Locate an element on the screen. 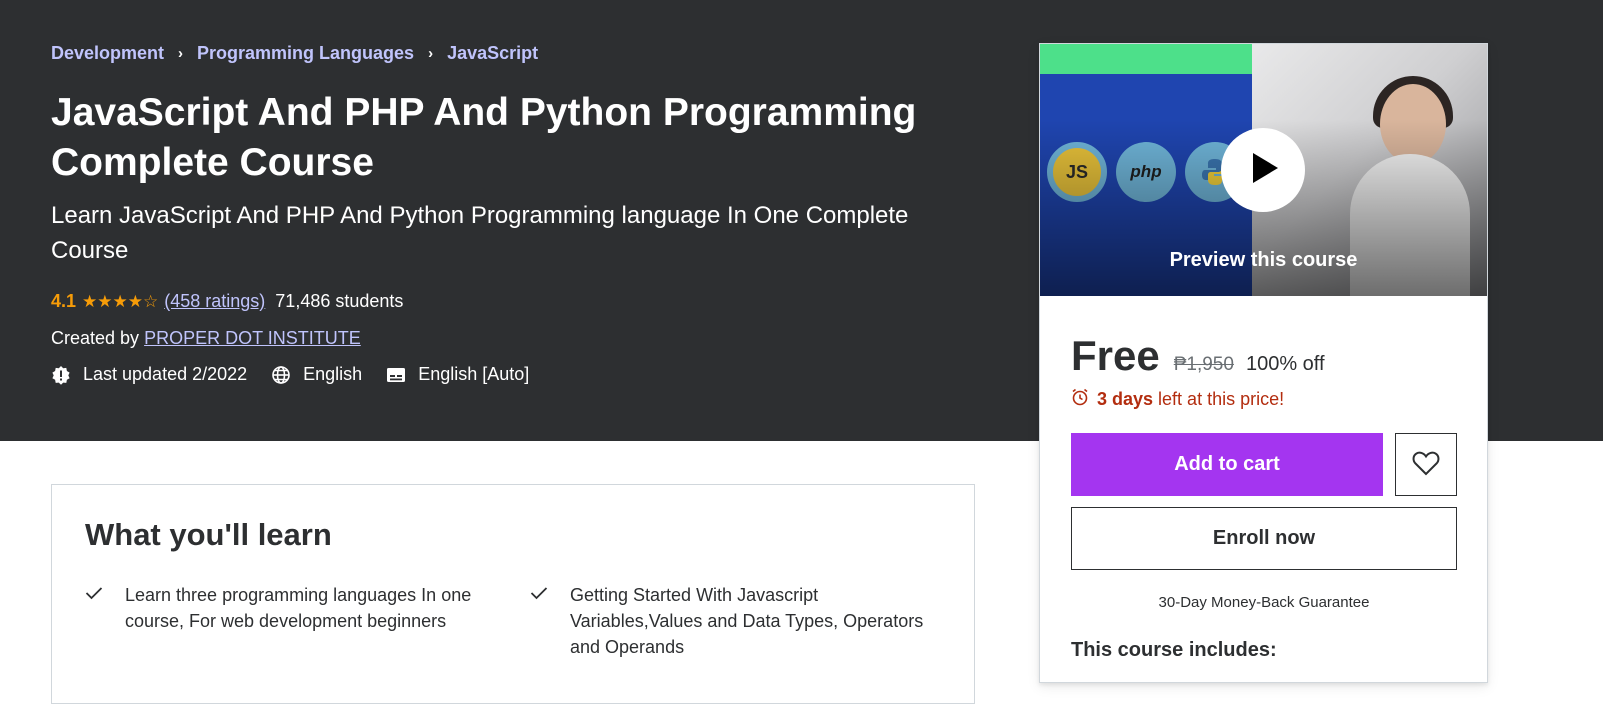  heart-icon is located at coordinates (1426, 464).